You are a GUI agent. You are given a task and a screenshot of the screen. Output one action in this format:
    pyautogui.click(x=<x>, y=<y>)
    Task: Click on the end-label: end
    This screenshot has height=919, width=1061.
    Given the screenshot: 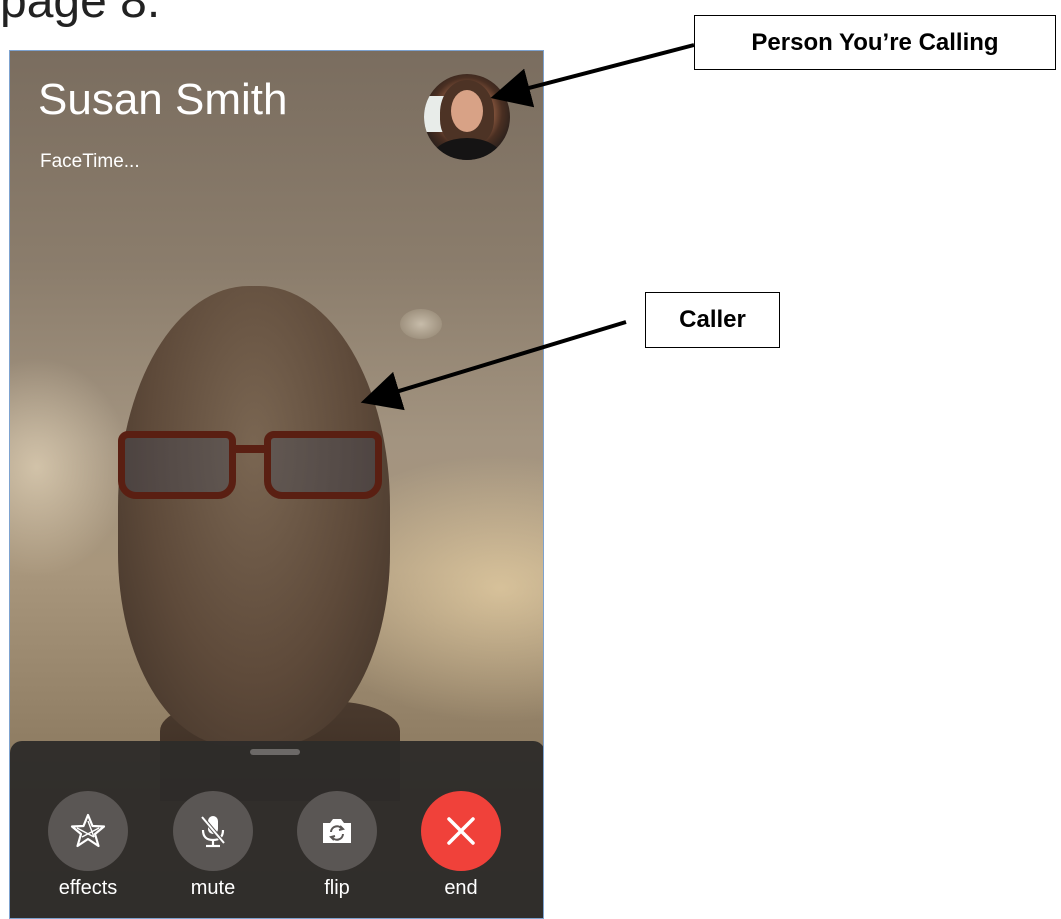 What is the action you would take?
    pyautogui.click(x=461, y=888)
    